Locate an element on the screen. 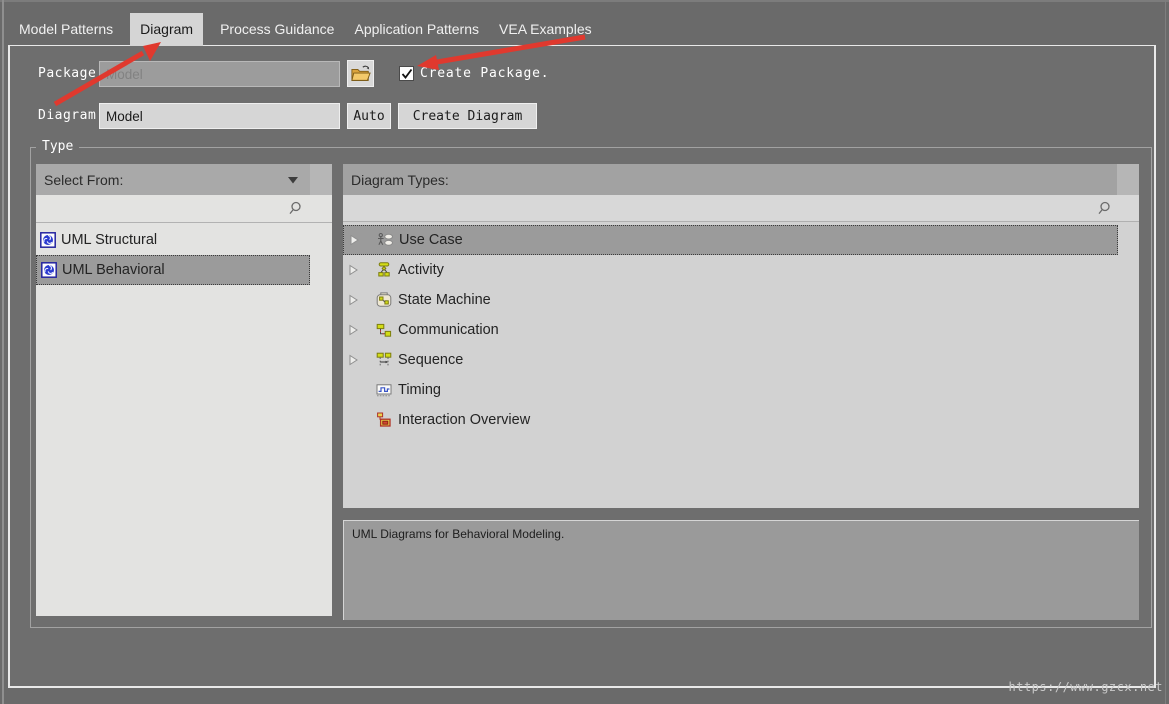 The width and height of the screenshot is (1169, 704). auto-button: Auto is located at coordinates (369, 116).